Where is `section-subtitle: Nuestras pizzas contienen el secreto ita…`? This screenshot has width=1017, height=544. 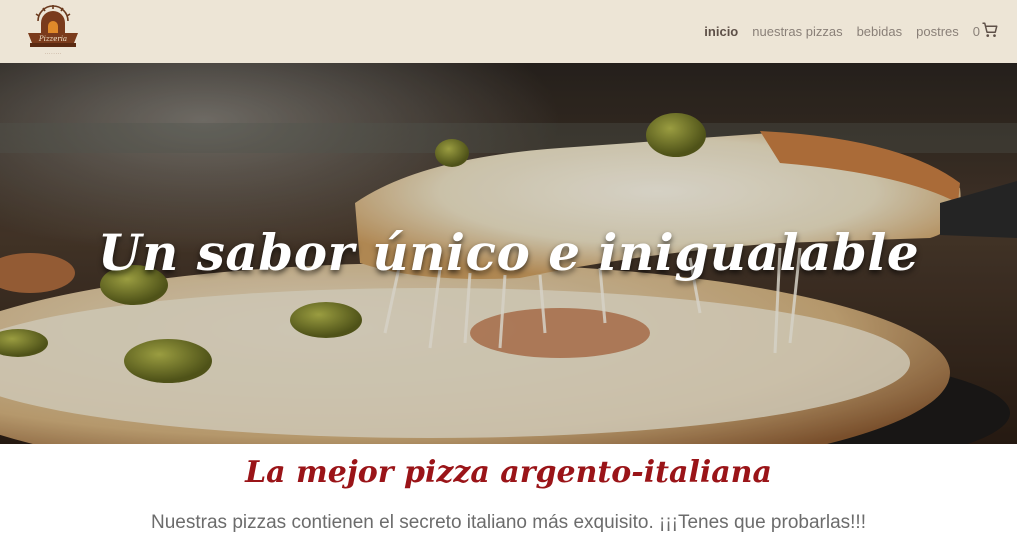
section-subtitle: Nuestras pizzas contienen el secreto ita… is located at coordinates (508, 522).